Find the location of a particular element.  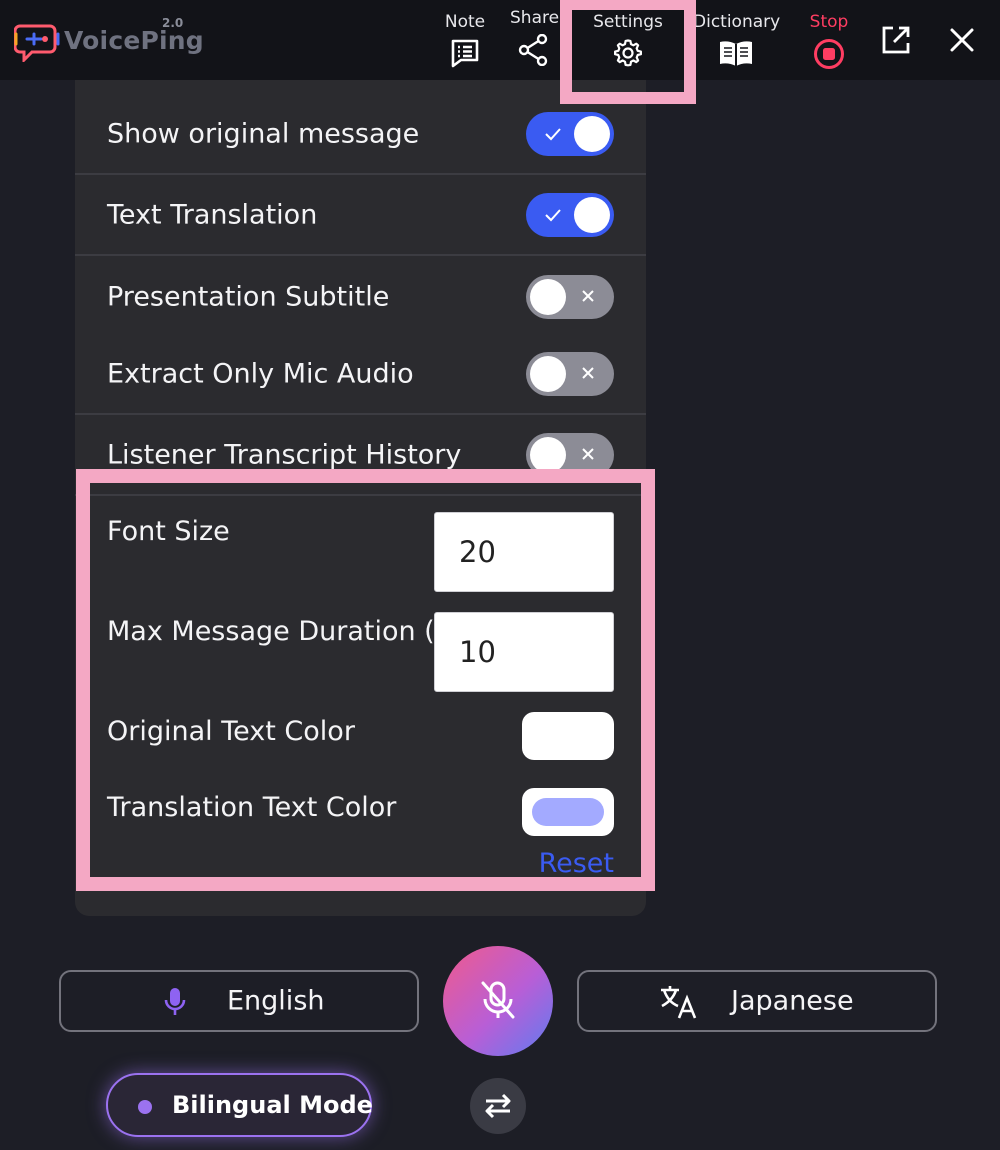

target-language-label: Japanese is located at coordinates (792, 1001).